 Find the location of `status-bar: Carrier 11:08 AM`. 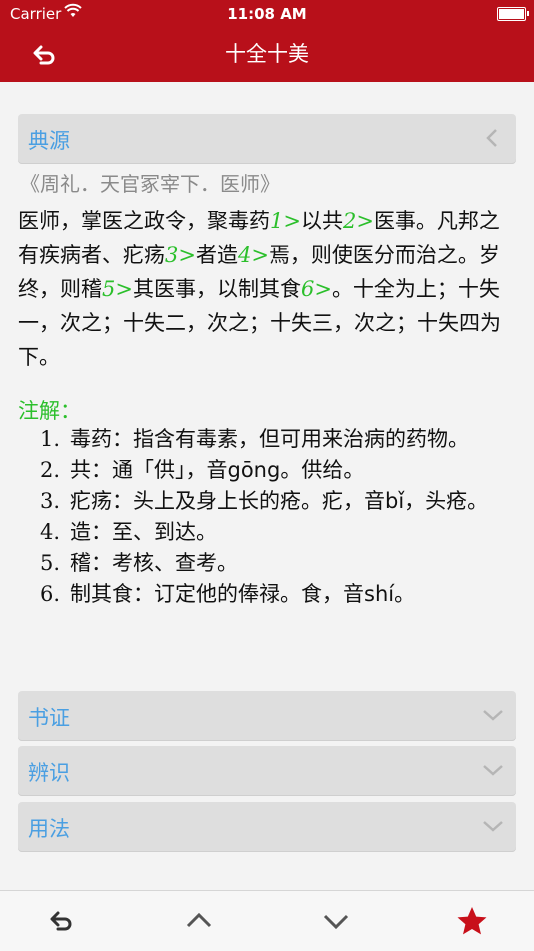

status-bar: Carrier 11:08 AM is located at coordinates (267, 15).